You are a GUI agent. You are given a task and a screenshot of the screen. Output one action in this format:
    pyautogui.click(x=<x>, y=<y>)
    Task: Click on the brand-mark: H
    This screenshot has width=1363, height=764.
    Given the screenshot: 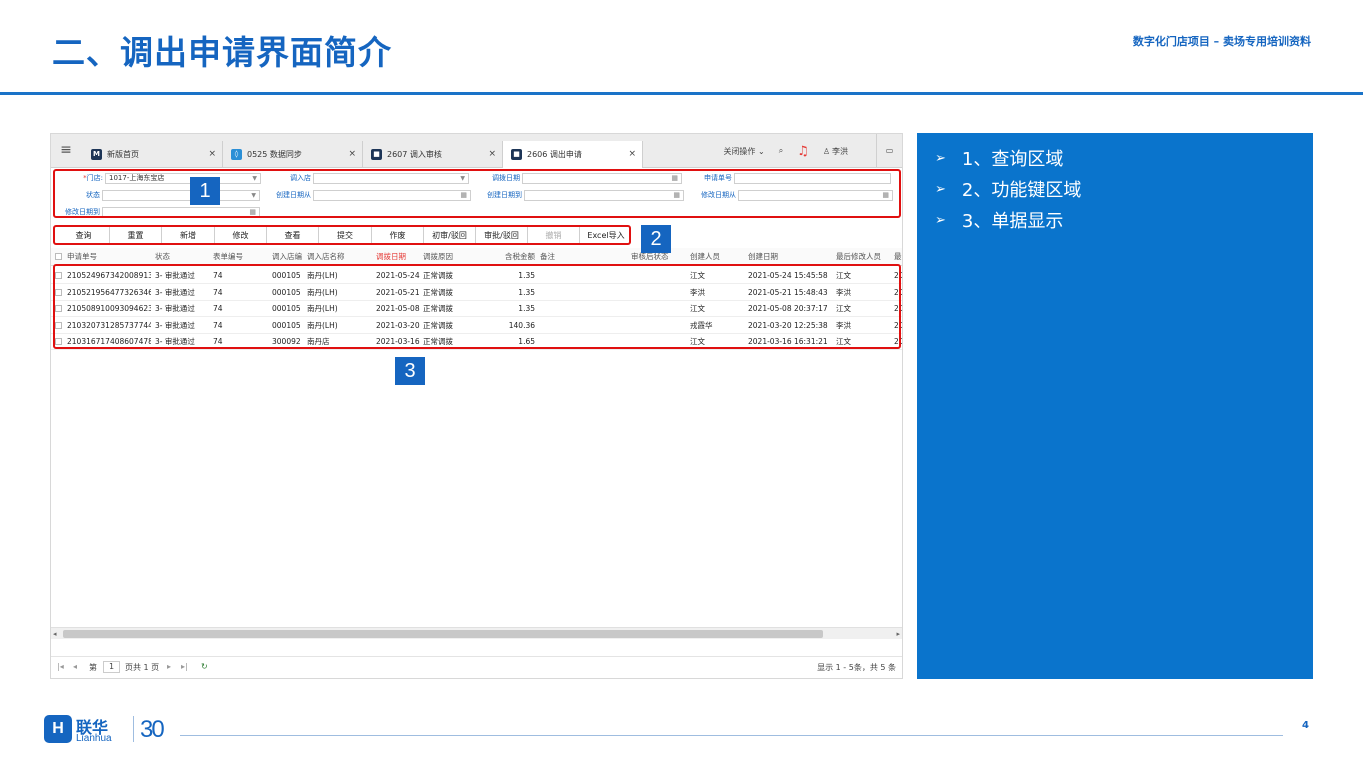 What is the action you would take?
    pyautogui.click(x=58, y=729)
    